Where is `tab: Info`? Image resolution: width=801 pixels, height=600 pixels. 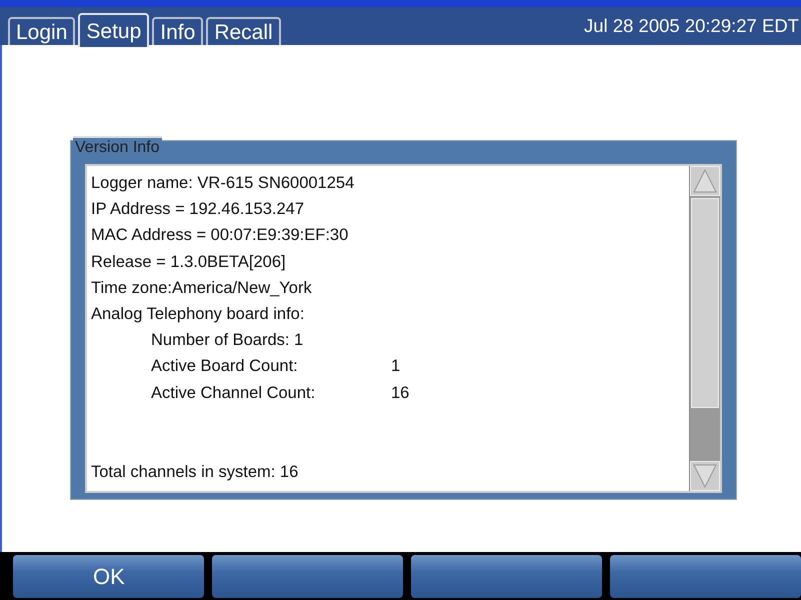 tab: Info is located at coordinates (178, 31).